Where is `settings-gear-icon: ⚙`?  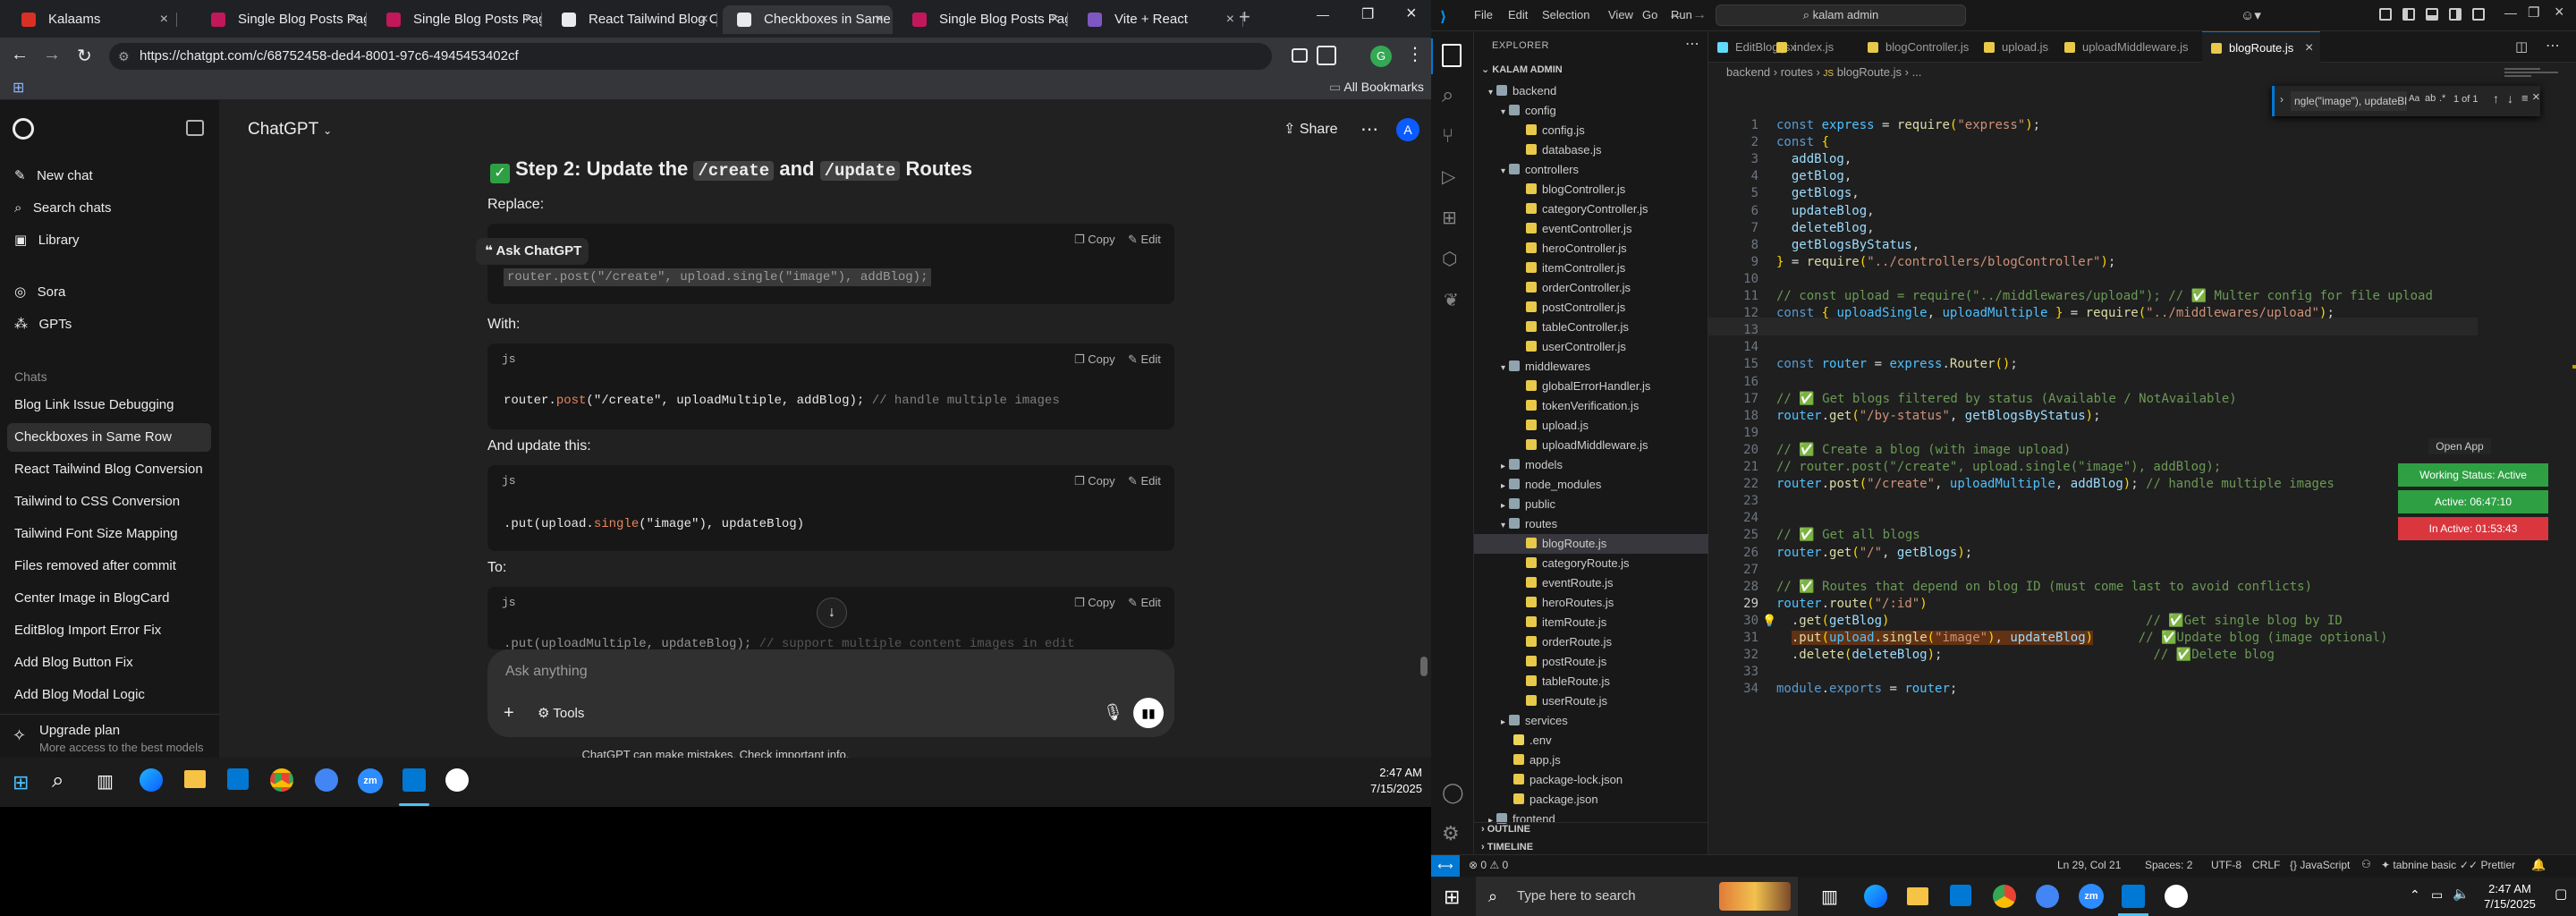
settings-gear-icon: ⚙ is located at coordinates (1451, 833).